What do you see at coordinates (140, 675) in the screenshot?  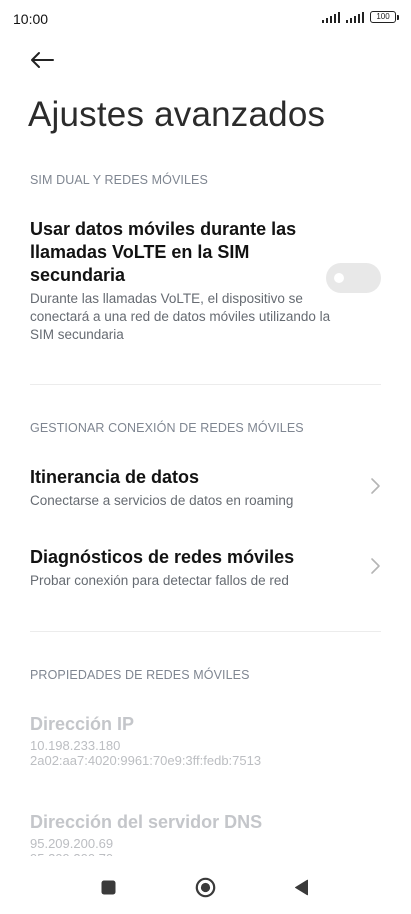 I see `section-header-properties: PROPIEDADES DE REDES MÓVILES` at bounding box center [140, 675].